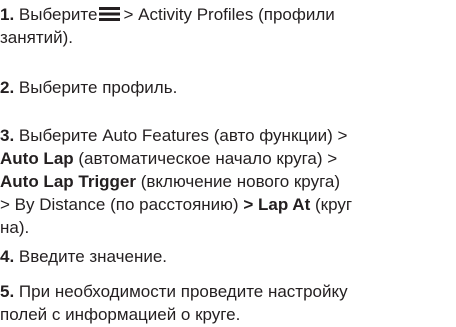  I want to click on step-number: 2., so click(7, 87).